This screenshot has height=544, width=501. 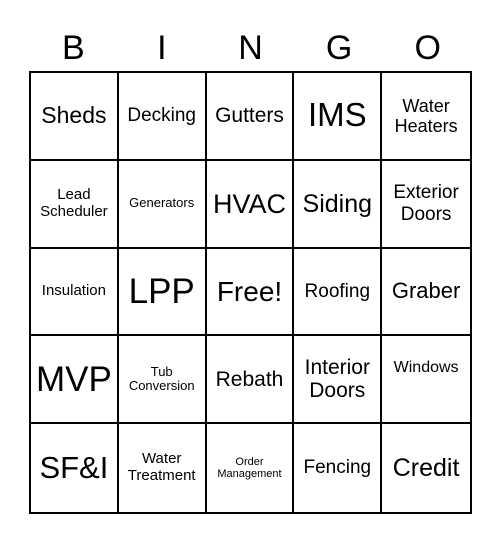 I want to click on bingo-cell: Sheds, so click(x=75, y=117).